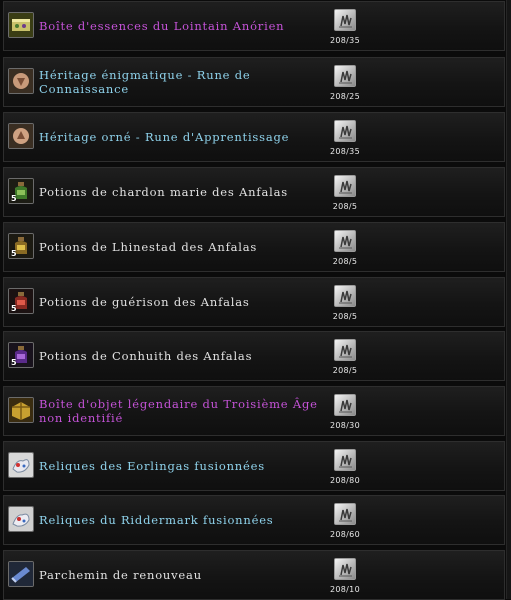 The height and width of the screenshot is (600, 511). Describe the element at coordinates (345, 534) in the screenshot. I see `token-count: 208/60` at that location.